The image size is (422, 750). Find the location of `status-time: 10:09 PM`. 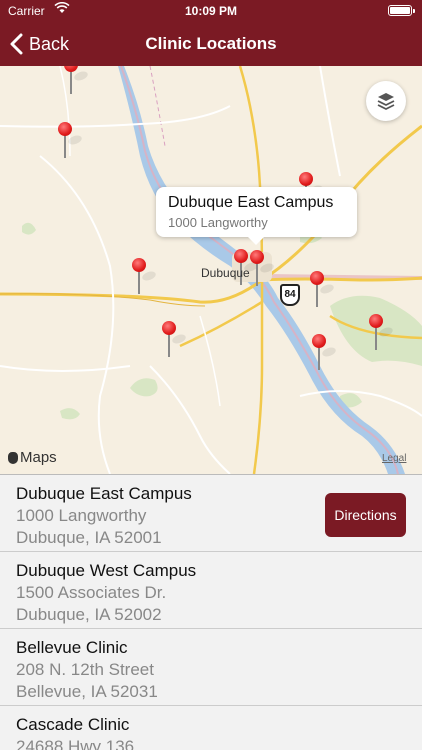

status-time: 10:09 PM is located at coordinates (211, 11).